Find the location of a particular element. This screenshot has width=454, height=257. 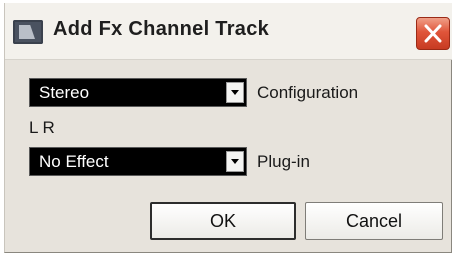

plugin-dropdown: No Effect is located at coordinates (138, 161).